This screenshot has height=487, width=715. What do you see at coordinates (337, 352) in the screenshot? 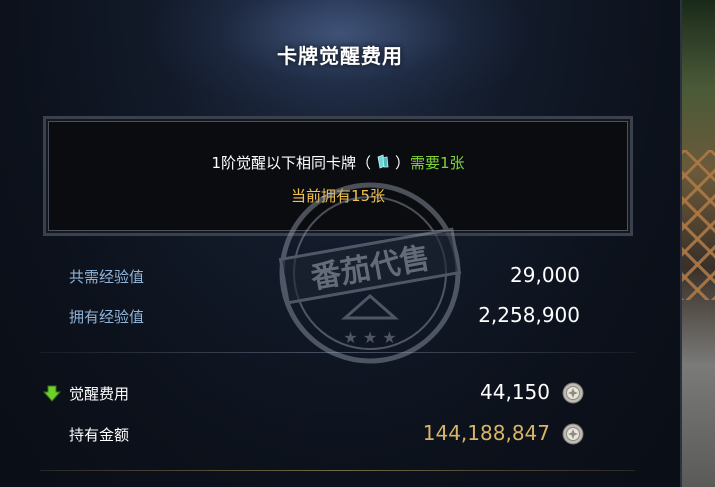
I see `section-divider` at bounding box center [337, 352].